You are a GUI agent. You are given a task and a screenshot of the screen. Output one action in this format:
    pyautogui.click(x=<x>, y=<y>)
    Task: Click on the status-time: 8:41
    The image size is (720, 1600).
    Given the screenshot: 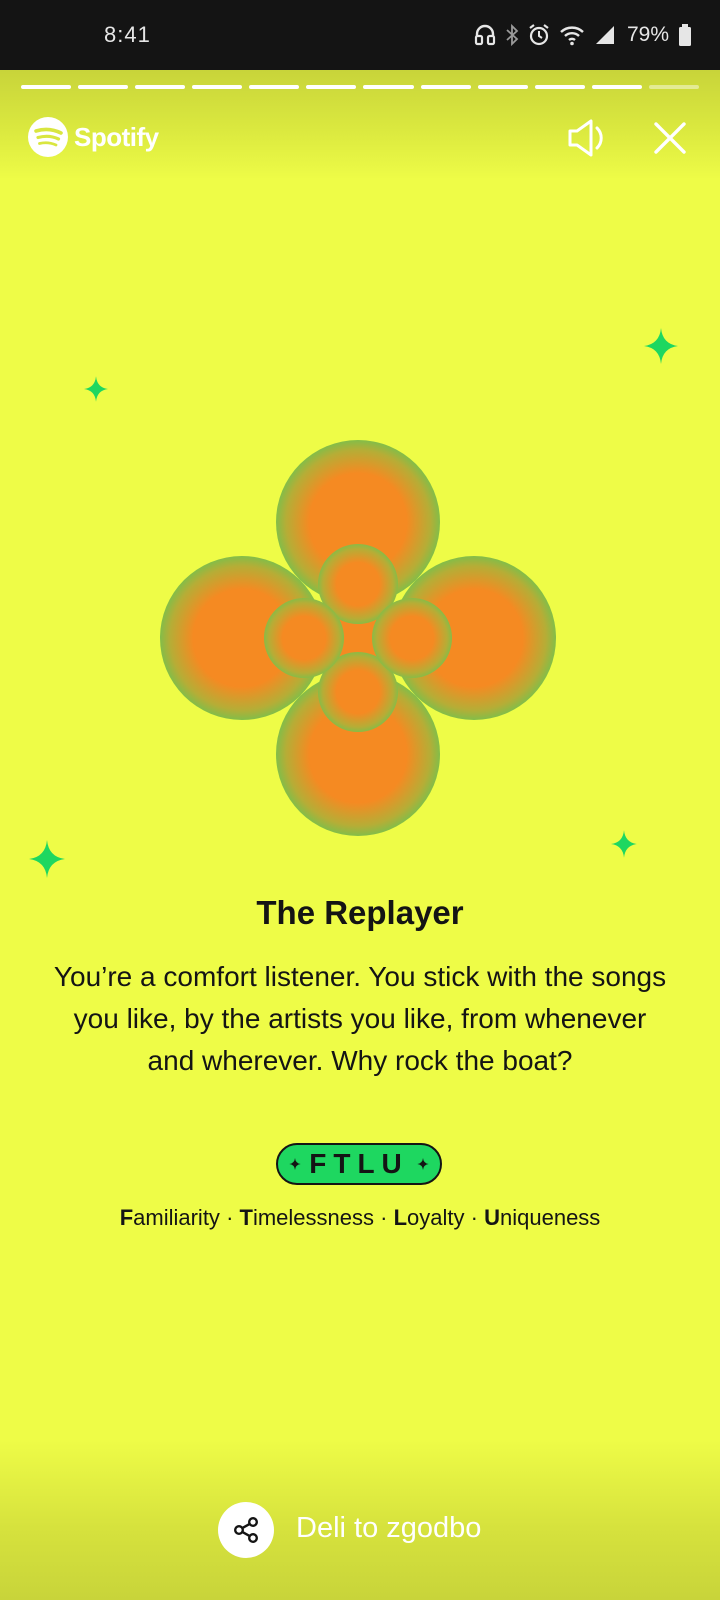 What is the action you would take?
    pyautogui.click(x=127, y=34)
    